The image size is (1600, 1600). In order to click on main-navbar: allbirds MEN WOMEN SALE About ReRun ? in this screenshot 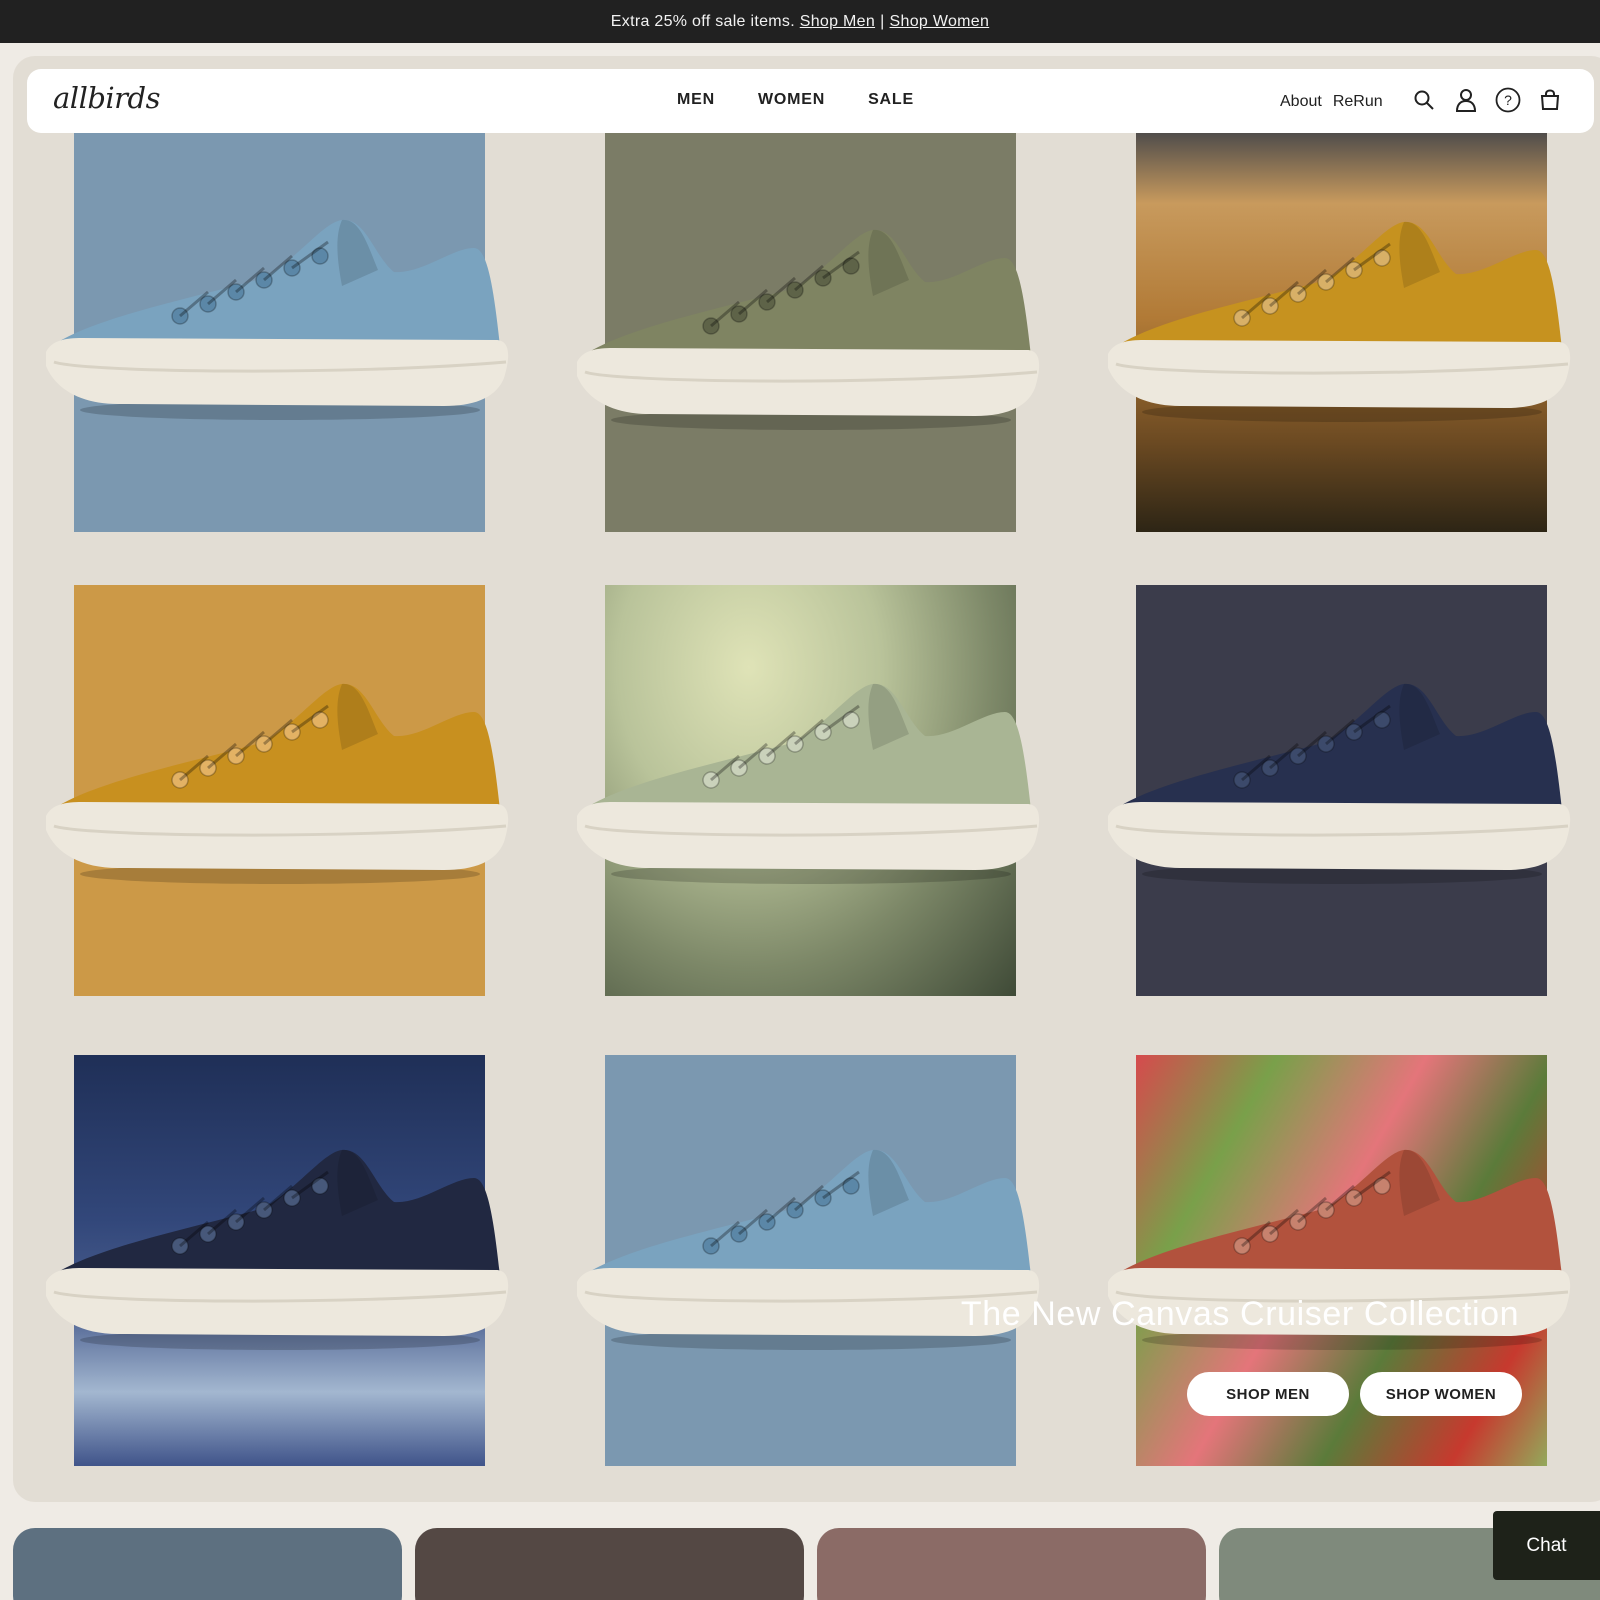, I will do `click(810, 101)`.